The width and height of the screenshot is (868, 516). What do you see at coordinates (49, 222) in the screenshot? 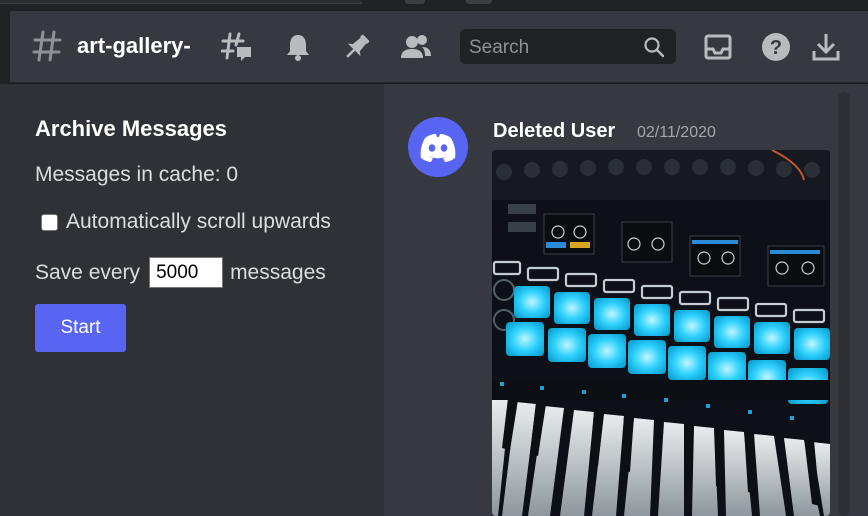
I see `auto-scroll-checkbox` at bounding box center [49, 222].